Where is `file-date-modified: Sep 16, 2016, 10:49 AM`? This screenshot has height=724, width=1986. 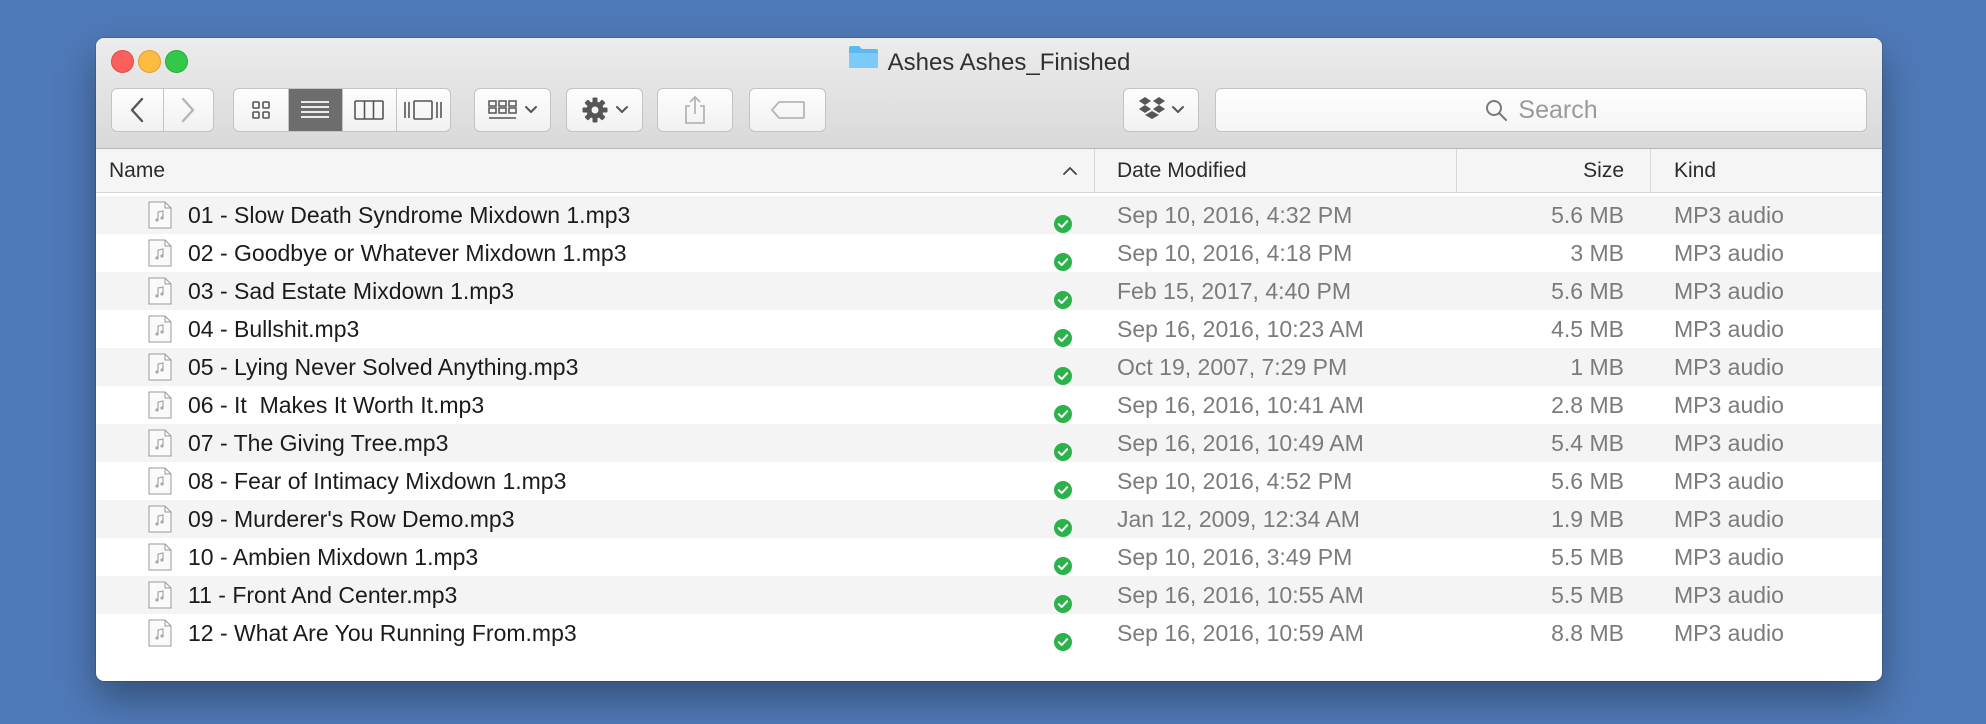
file-date-modified: Sep 16, 2016, 10:49 AM is located at coordinates (1240, 443).